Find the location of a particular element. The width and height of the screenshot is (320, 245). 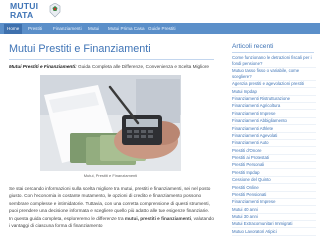

recent-article-link: Mutui 40 anni is located at coordinates (274, 210).